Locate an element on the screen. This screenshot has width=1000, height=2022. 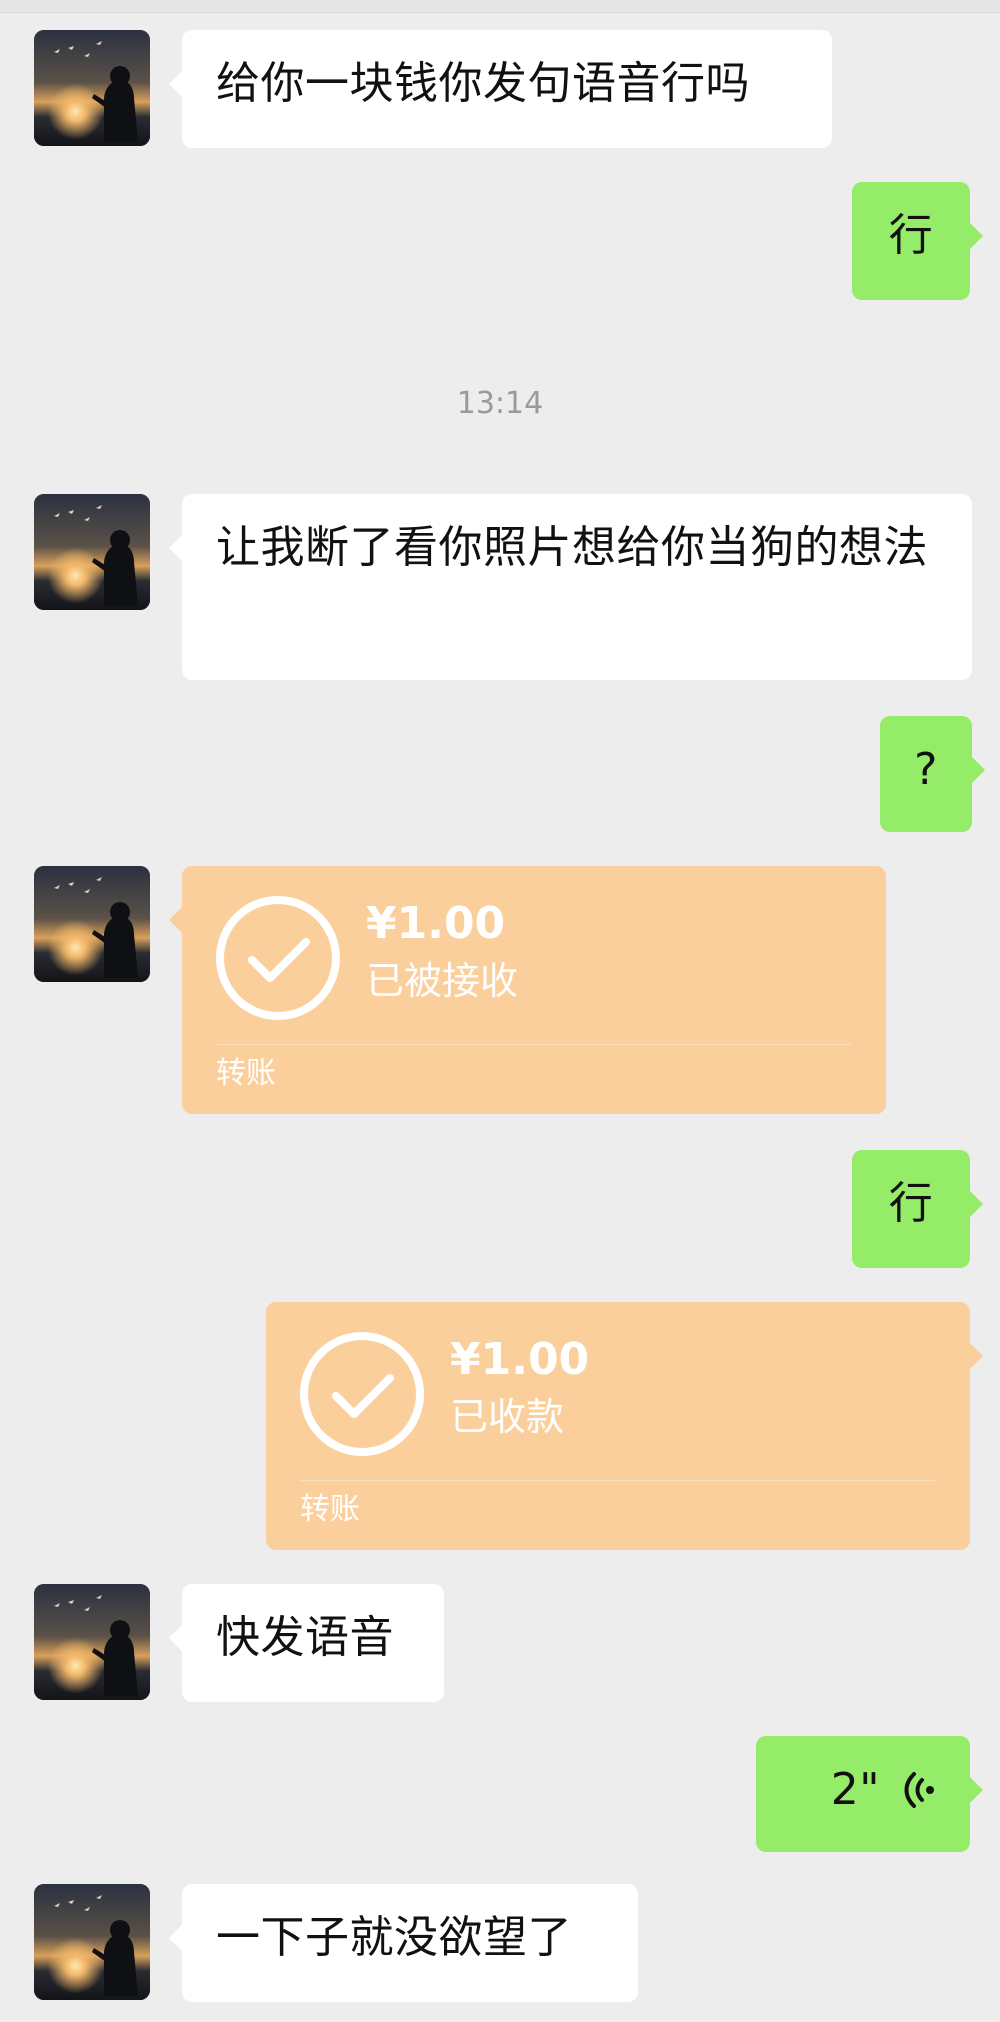
message-text: 让我断了看你照片想给你当狗的想法 is located at coordinates (572, 547).